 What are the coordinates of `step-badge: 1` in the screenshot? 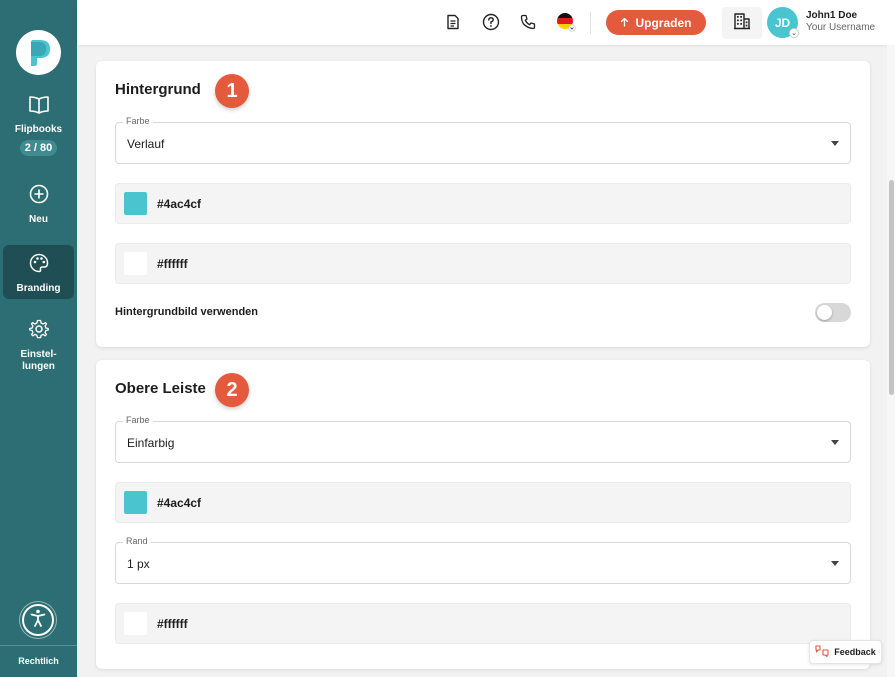 It's located at (232, 91).